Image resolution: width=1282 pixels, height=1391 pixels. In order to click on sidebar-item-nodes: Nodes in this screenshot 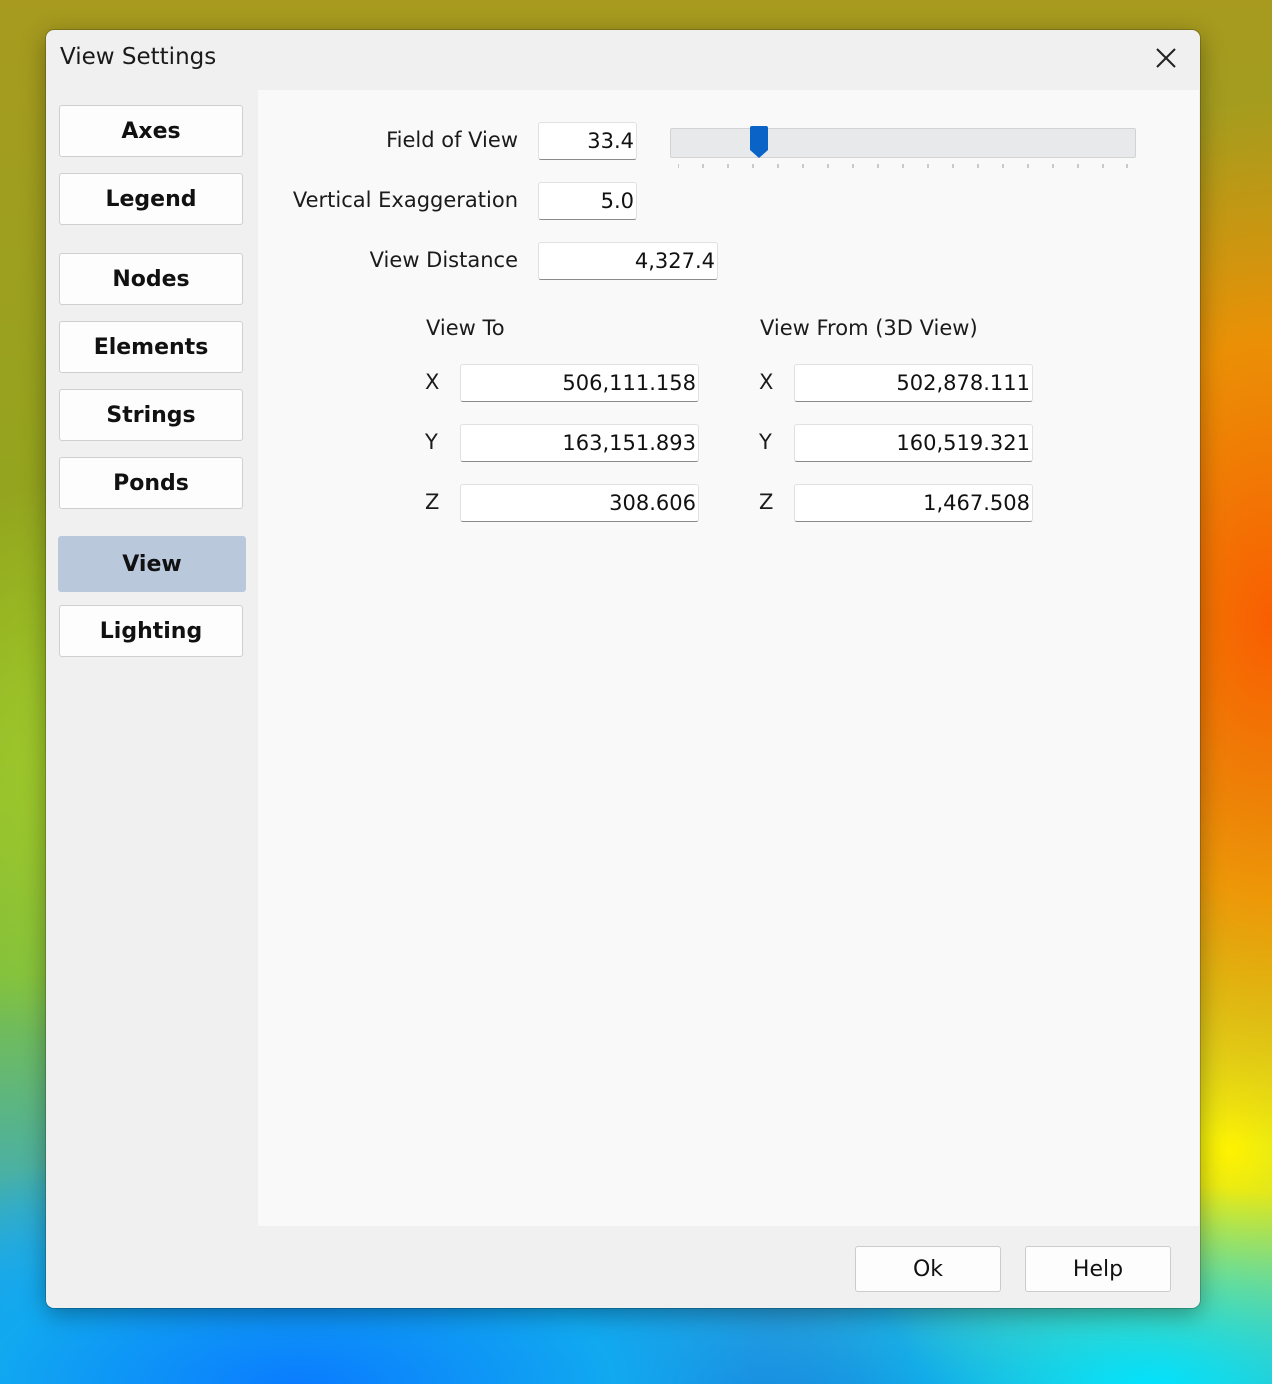, I will do `click(151, 279)`.